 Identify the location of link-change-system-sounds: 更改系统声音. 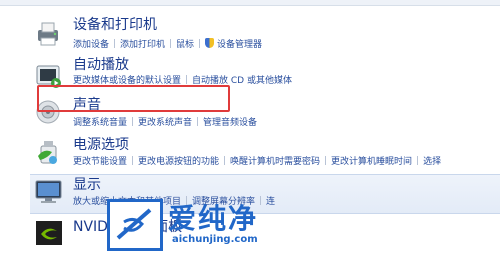
(165, 123).